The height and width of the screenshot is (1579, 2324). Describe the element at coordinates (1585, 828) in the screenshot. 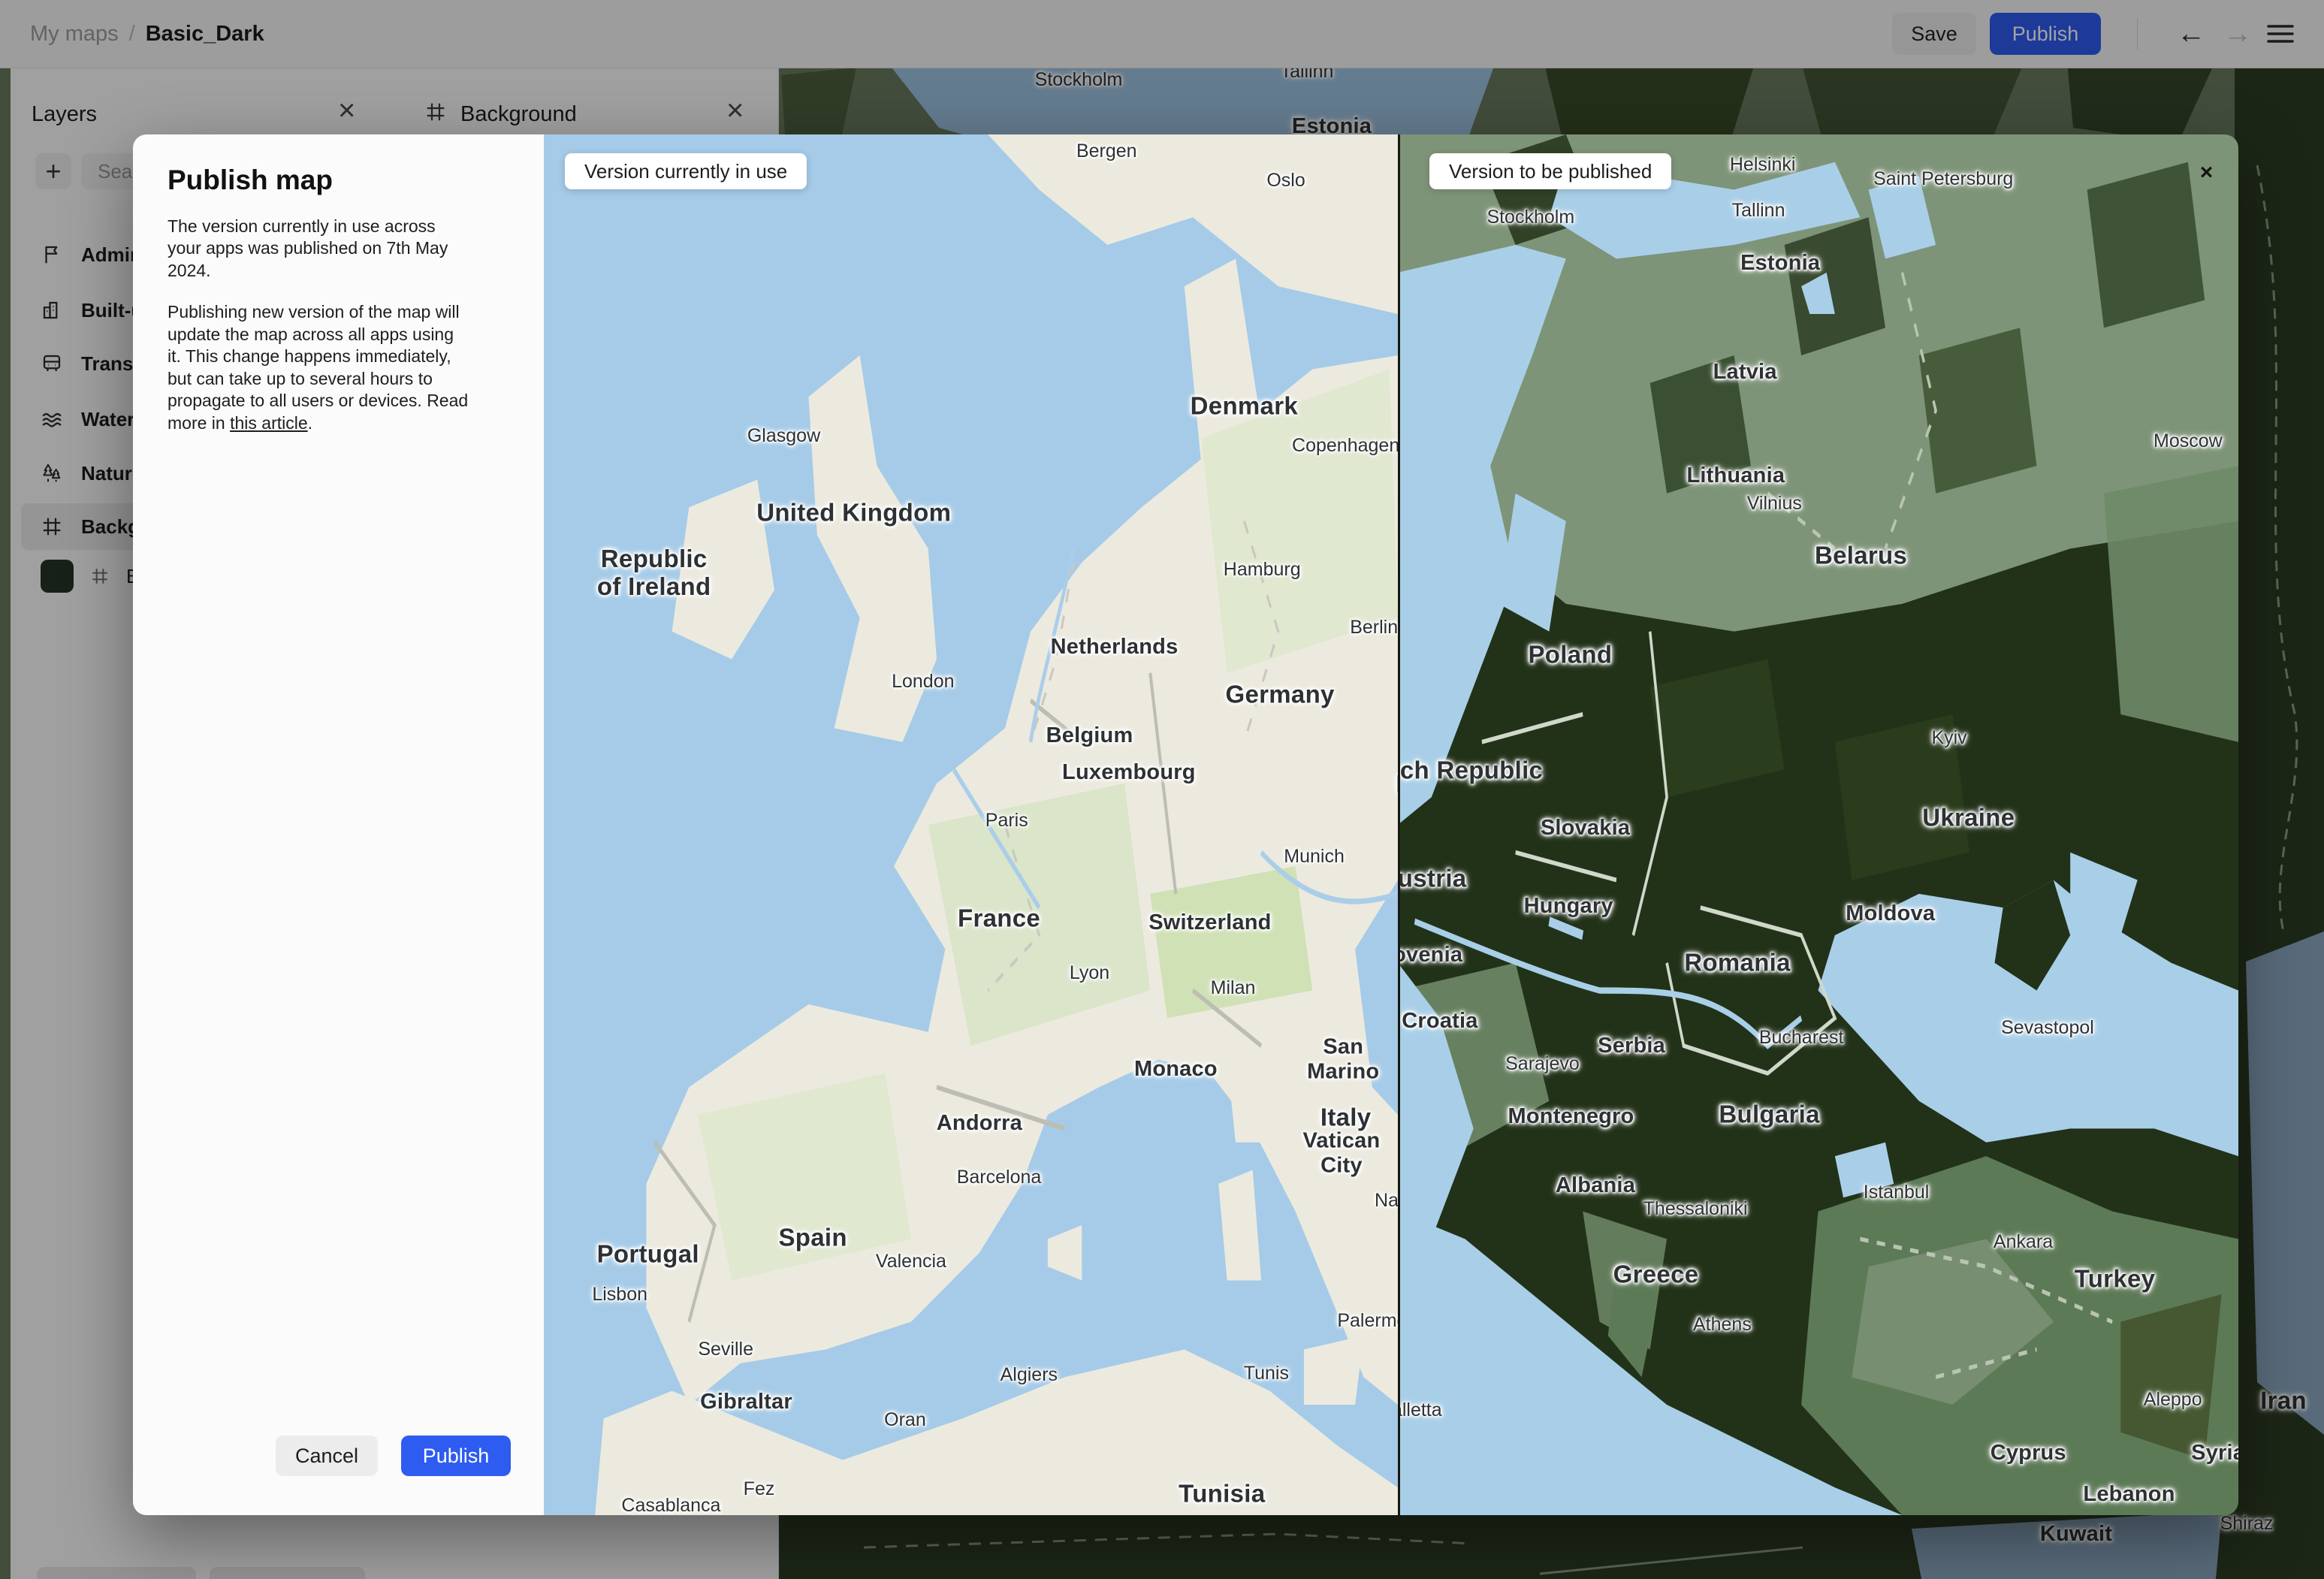

I see `map-label-slovakia: Slovakia` at that location.